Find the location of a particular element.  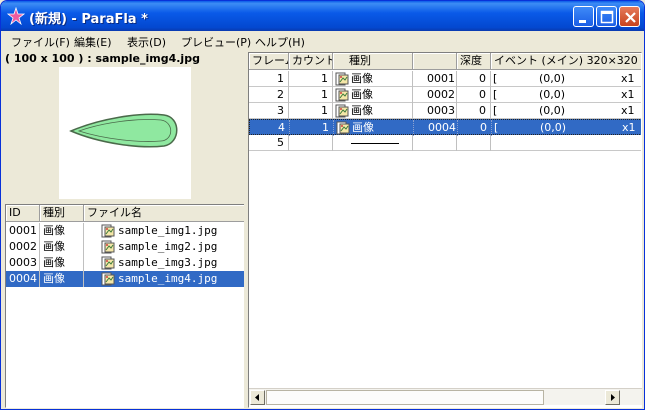

timeline-row: 2 1 画像 0002 0 [(0,0) x1 is located at coordinates (445, 95).